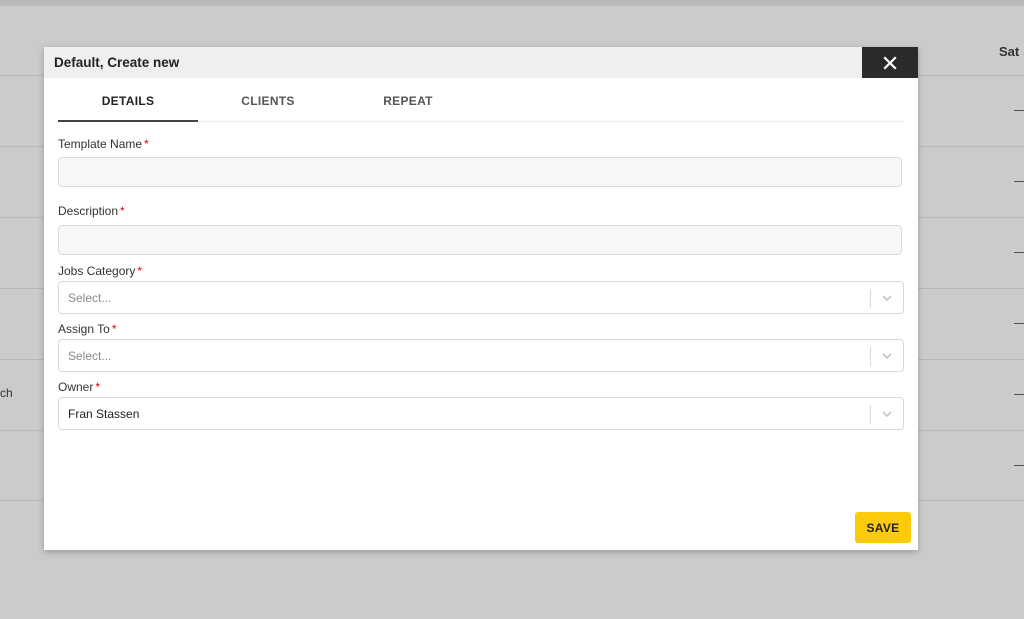  I want to click on owner-value: Fran Stassen, so click(104, 414).